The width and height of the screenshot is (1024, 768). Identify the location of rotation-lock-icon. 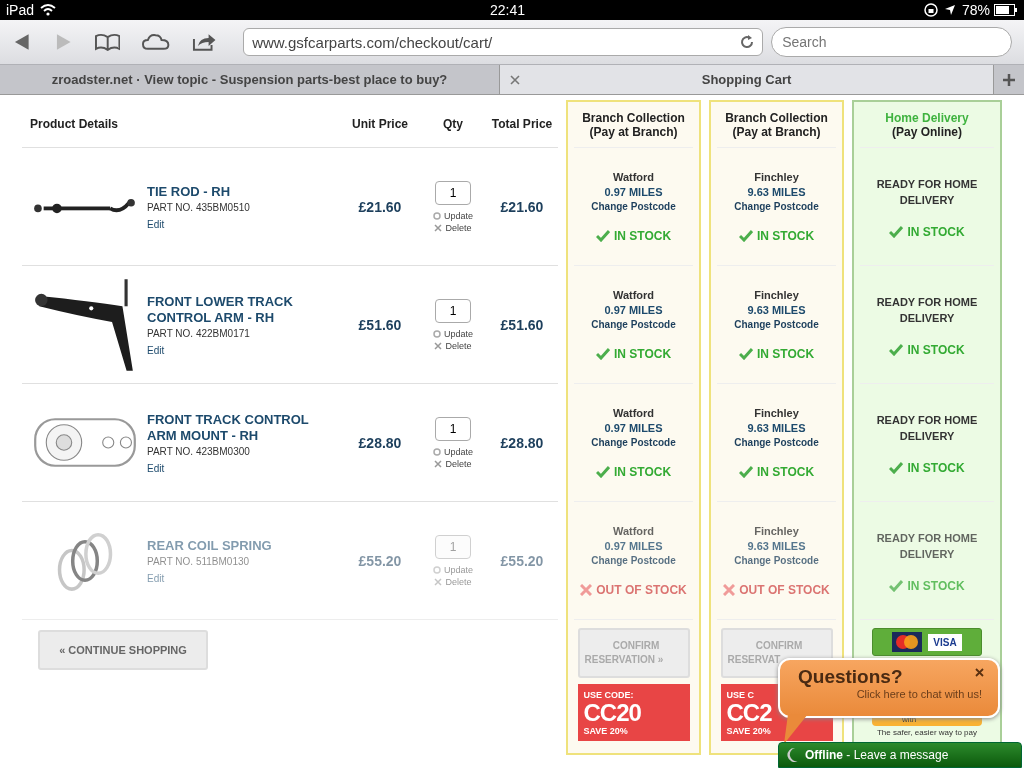
(930, 10).